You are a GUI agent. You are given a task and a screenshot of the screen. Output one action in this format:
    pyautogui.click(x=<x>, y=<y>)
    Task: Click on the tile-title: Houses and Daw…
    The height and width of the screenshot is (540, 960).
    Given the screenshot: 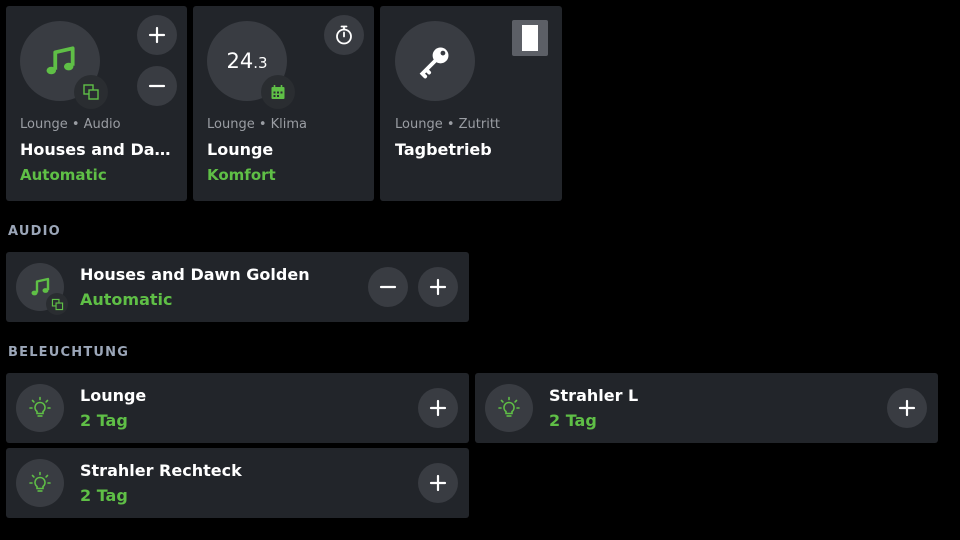 What is the action you would take?
    pyautogui.click(x=100, y=149)
    